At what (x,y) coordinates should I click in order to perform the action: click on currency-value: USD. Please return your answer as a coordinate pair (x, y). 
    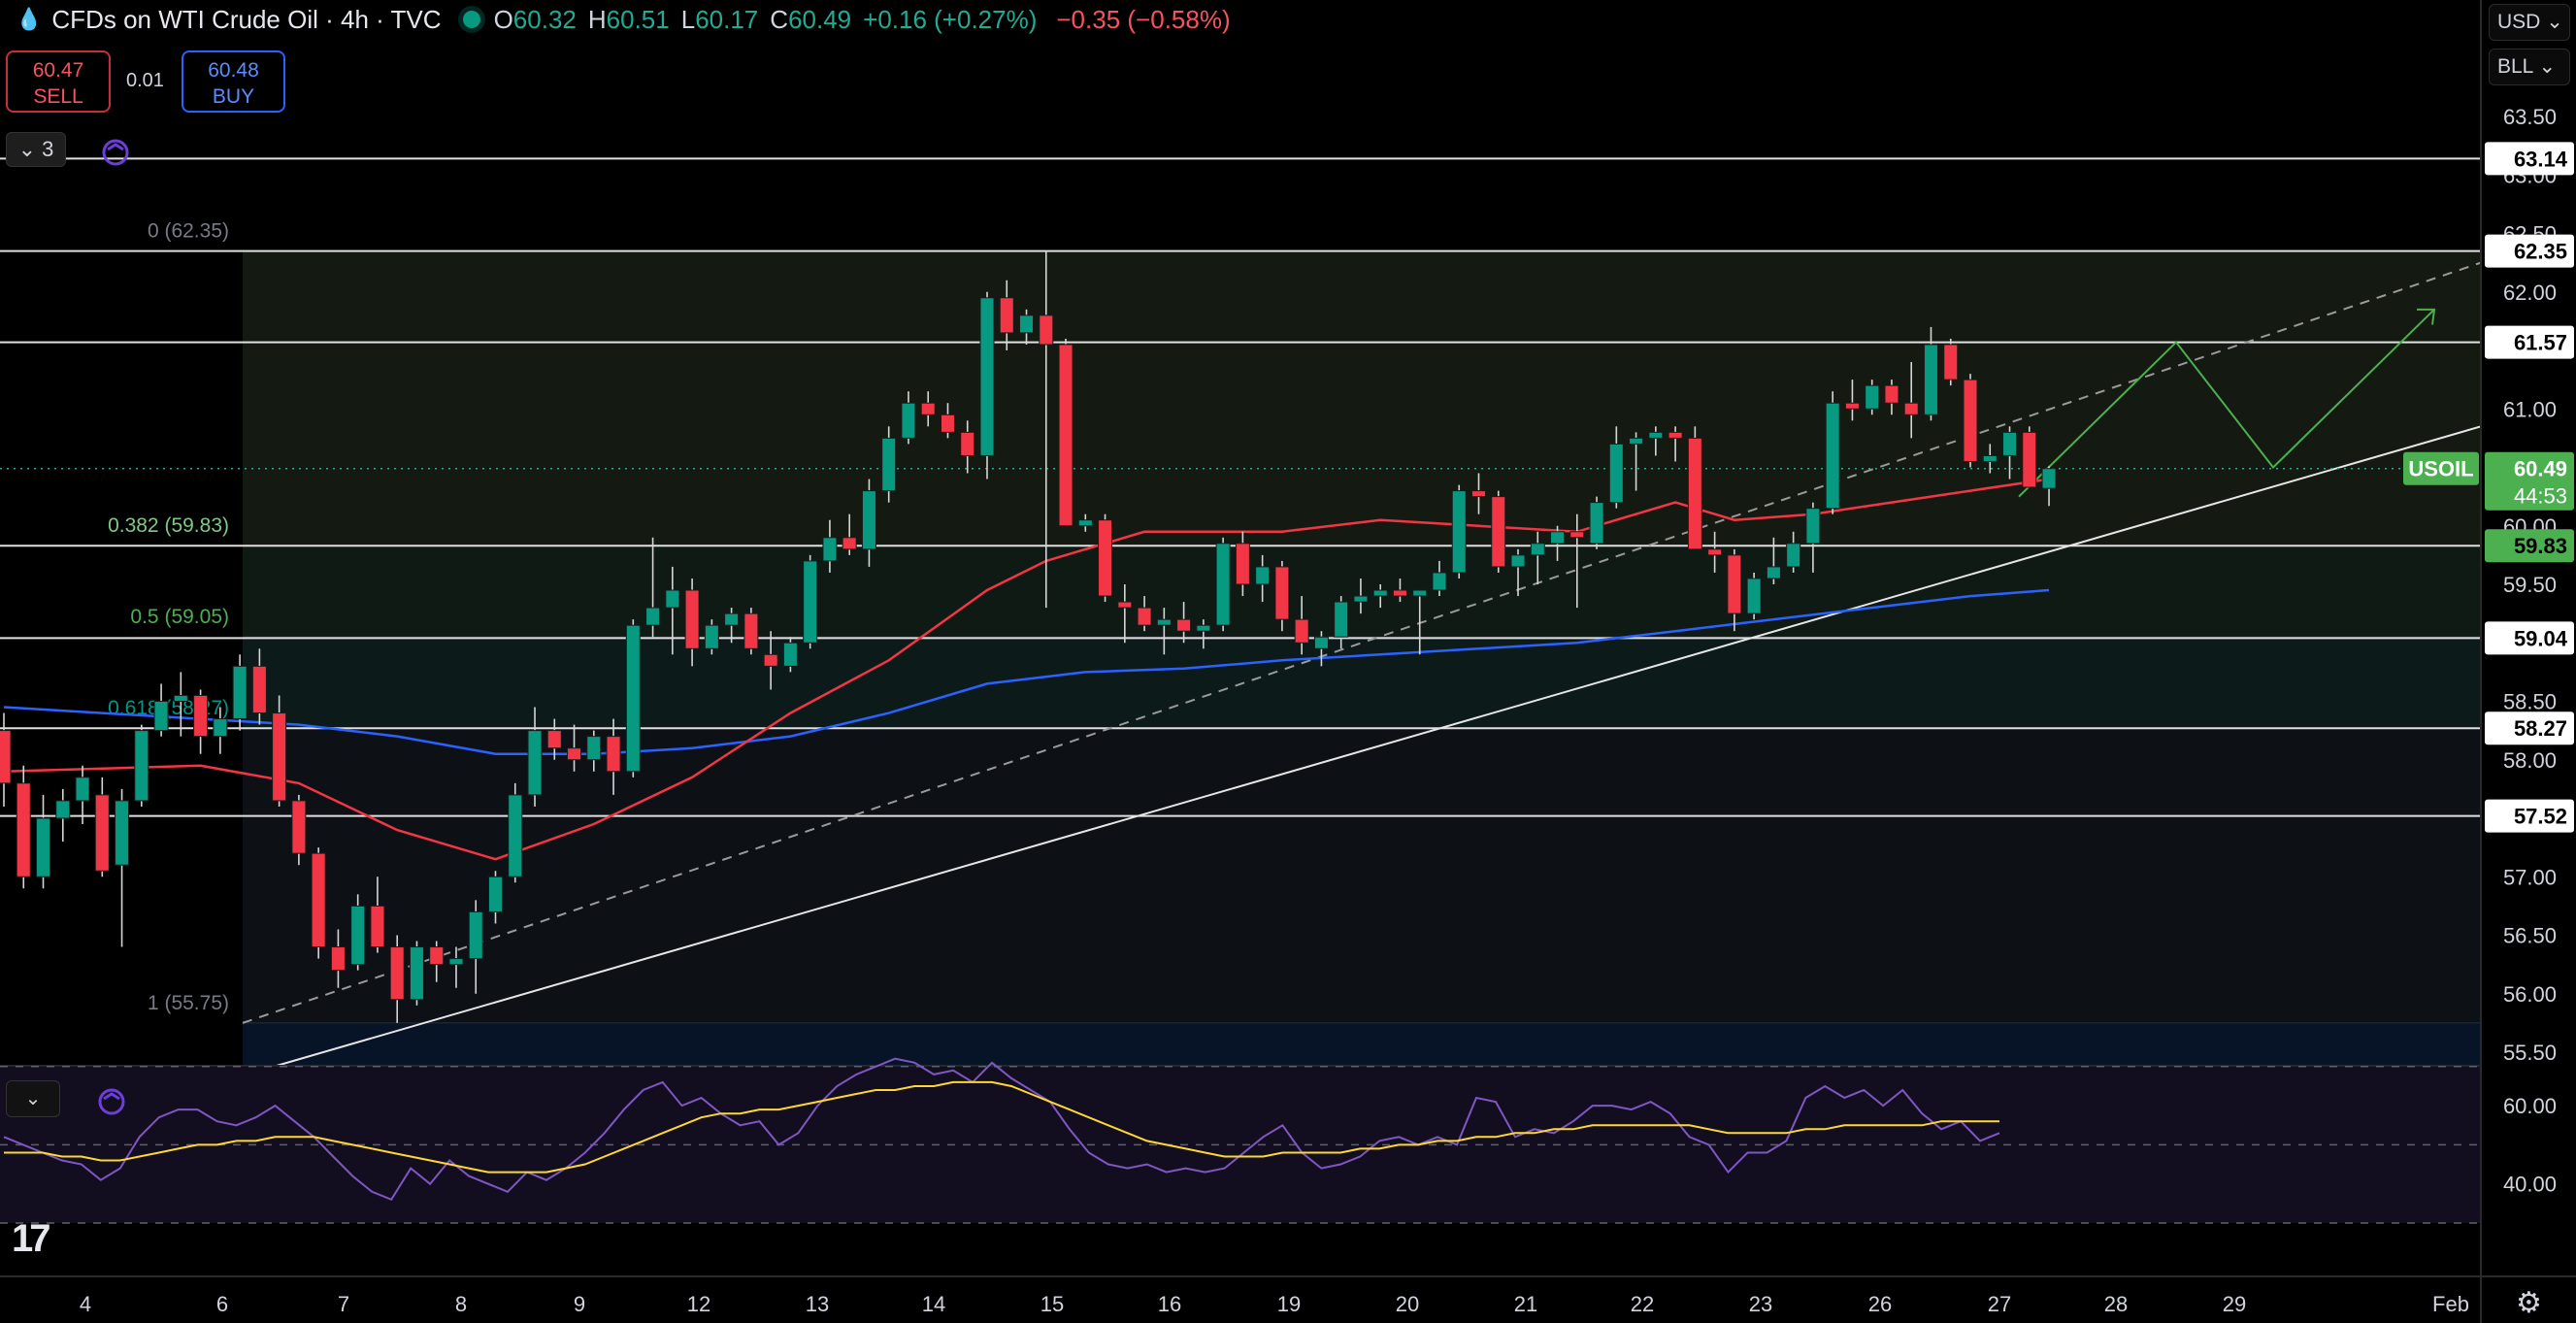
    Looking at the image, I should click on (2519, 22).